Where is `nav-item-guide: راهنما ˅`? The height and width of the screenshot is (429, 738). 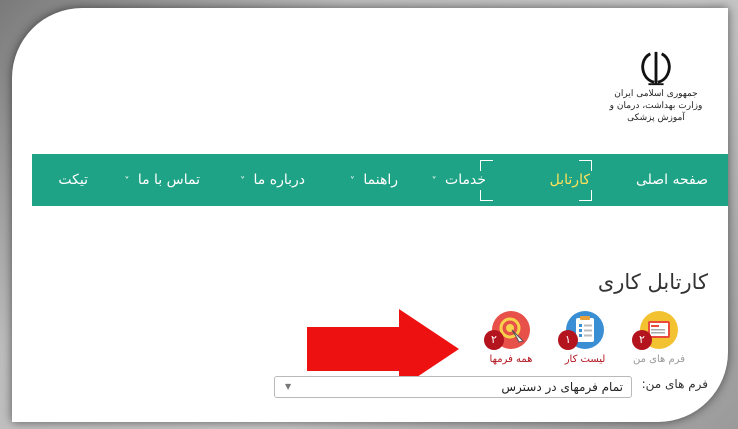 nav-item-guide: راهنما ˅ is located at coordinates (374, 180).